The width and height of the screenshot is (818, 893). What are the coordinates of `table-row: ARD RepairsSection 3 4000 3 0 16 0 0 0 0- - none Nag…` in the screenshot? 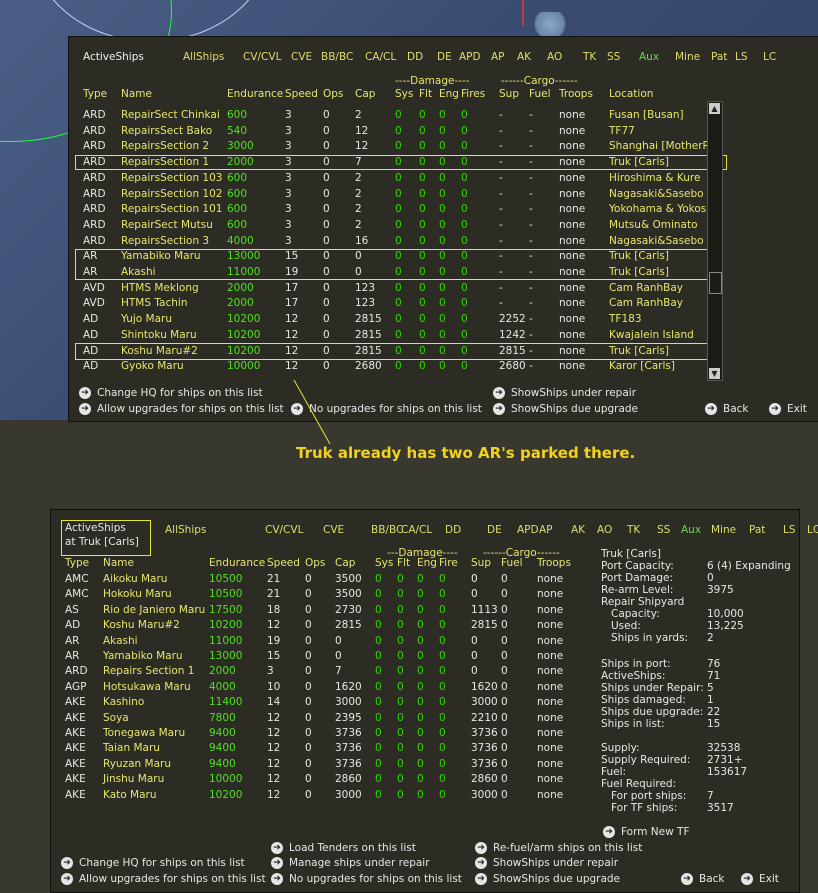 It's located at (443, 242).